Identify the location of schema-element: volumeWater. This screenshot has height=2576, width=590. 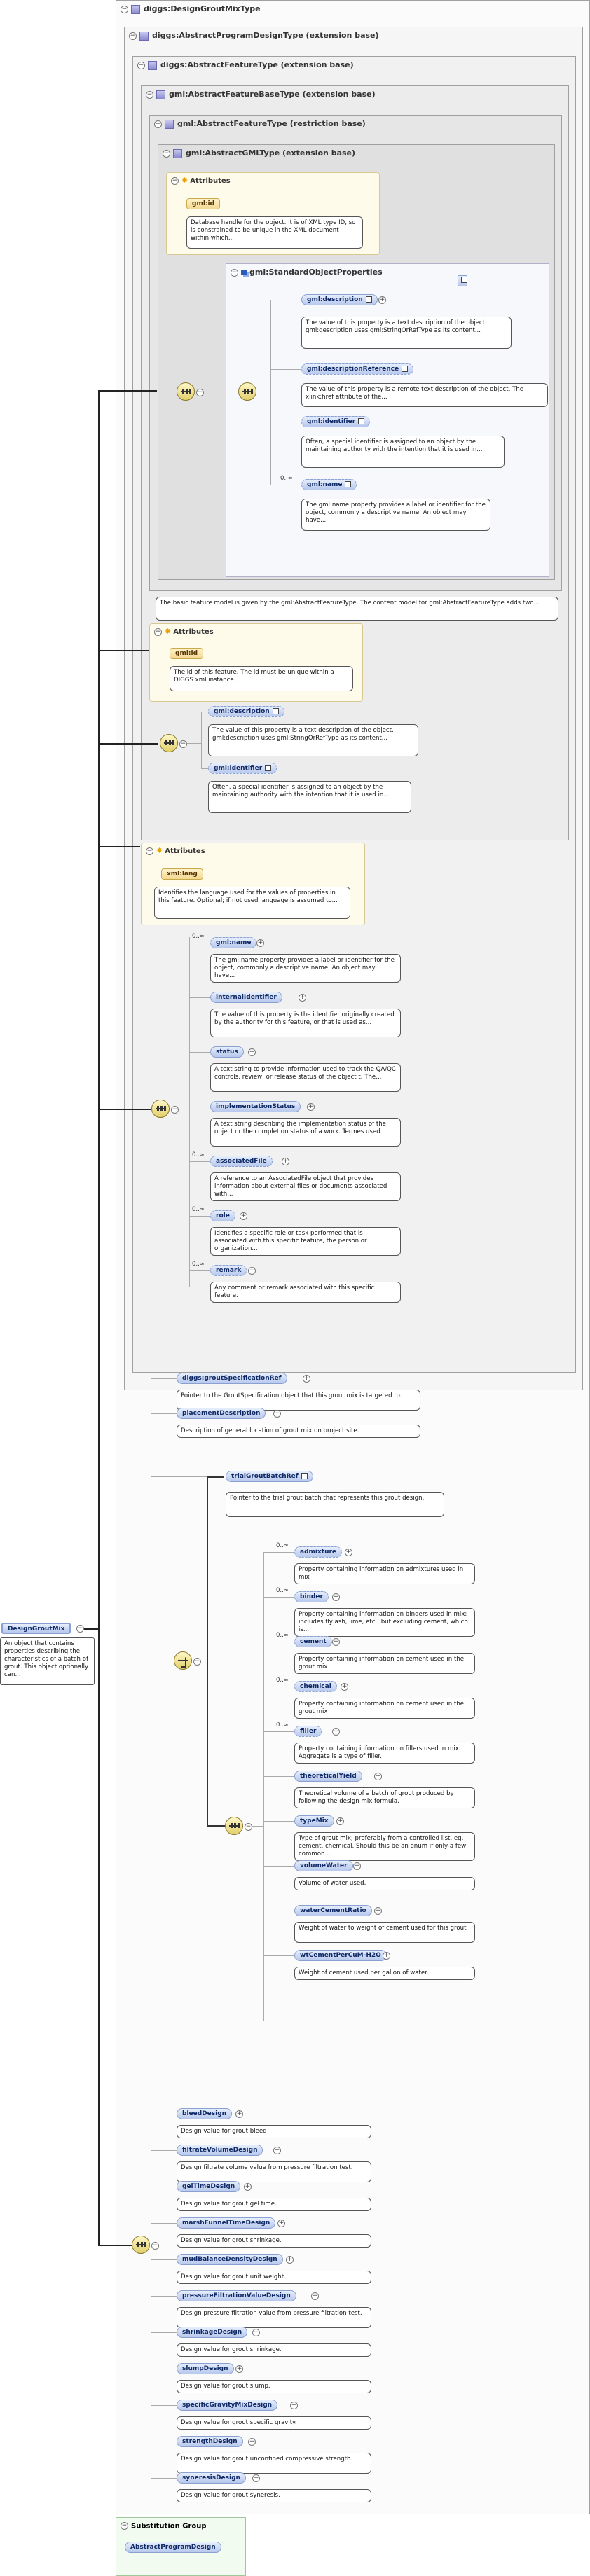
(323, 1865).